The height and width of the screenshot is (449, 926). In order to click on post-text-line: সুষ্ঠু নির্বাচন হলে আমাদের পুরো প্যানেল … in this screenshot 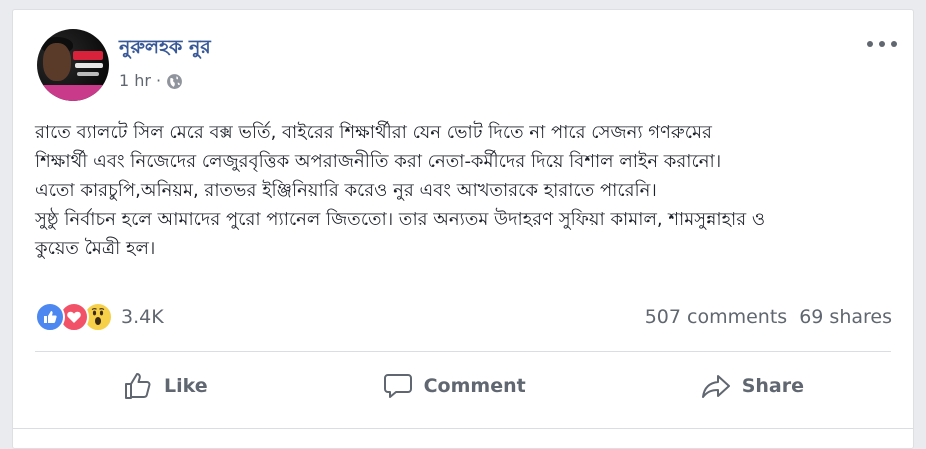, I will do `click(400, 219)`.